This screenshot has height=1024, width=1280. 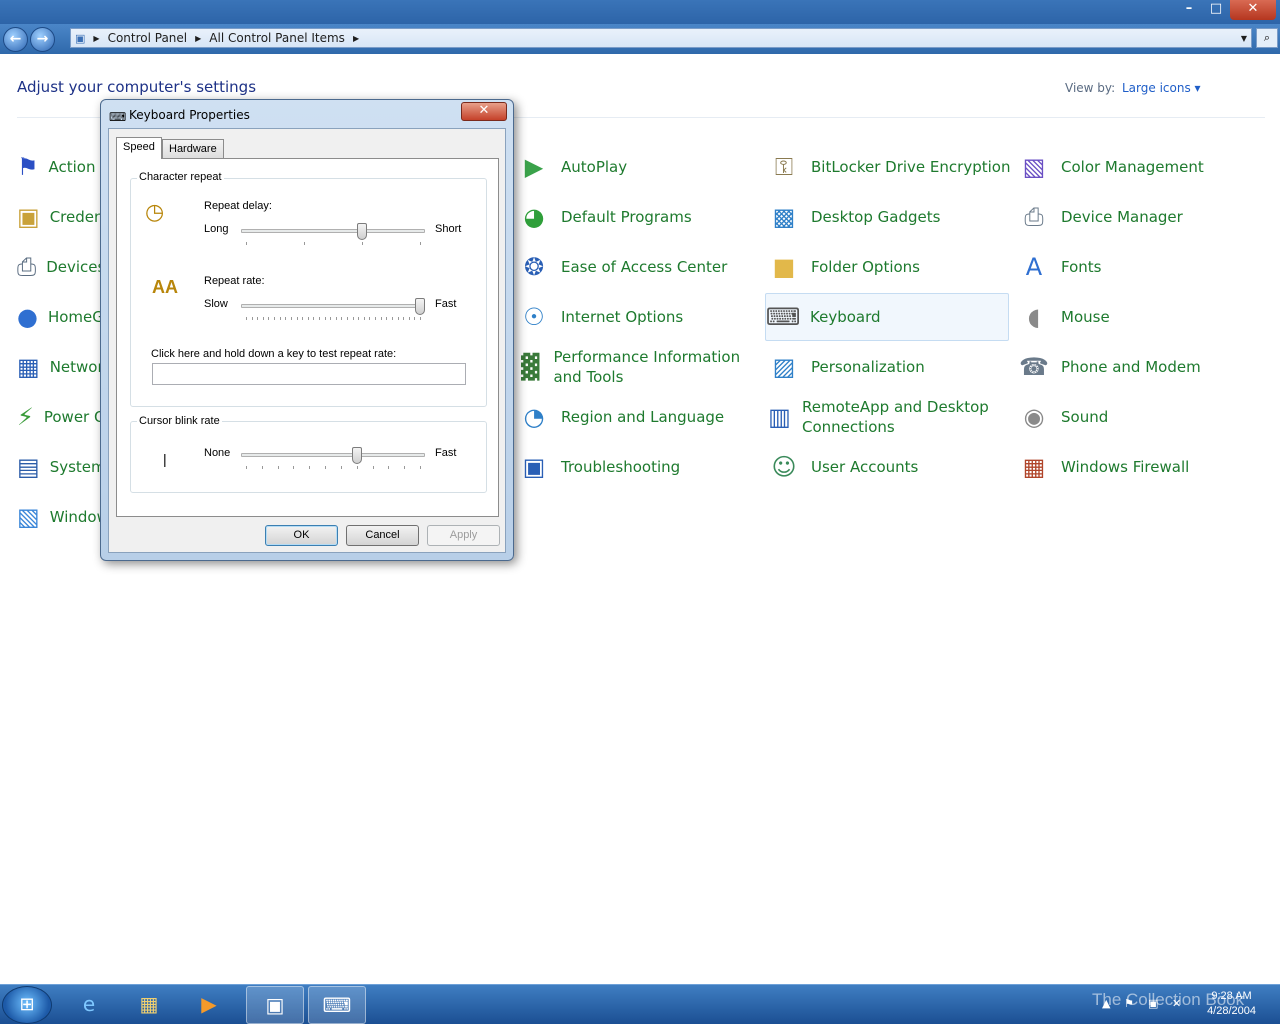 What do you see at coordinates (60, 517) in the screenshot?
I see `cp-item-windows-update: ▧ Windows Update` at bounding box center [60, 517].